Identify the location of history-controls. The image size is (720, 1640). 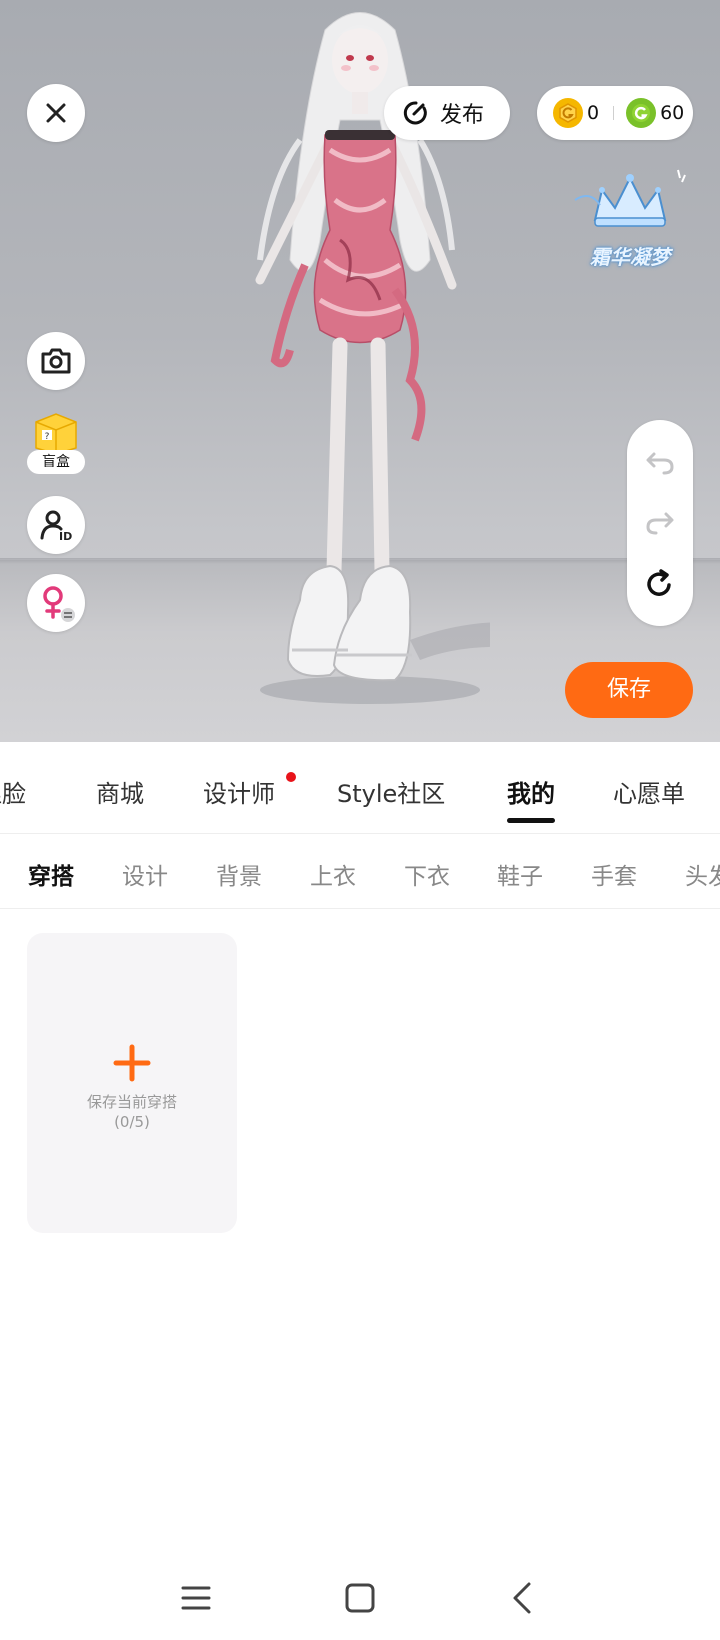
(660, 523).